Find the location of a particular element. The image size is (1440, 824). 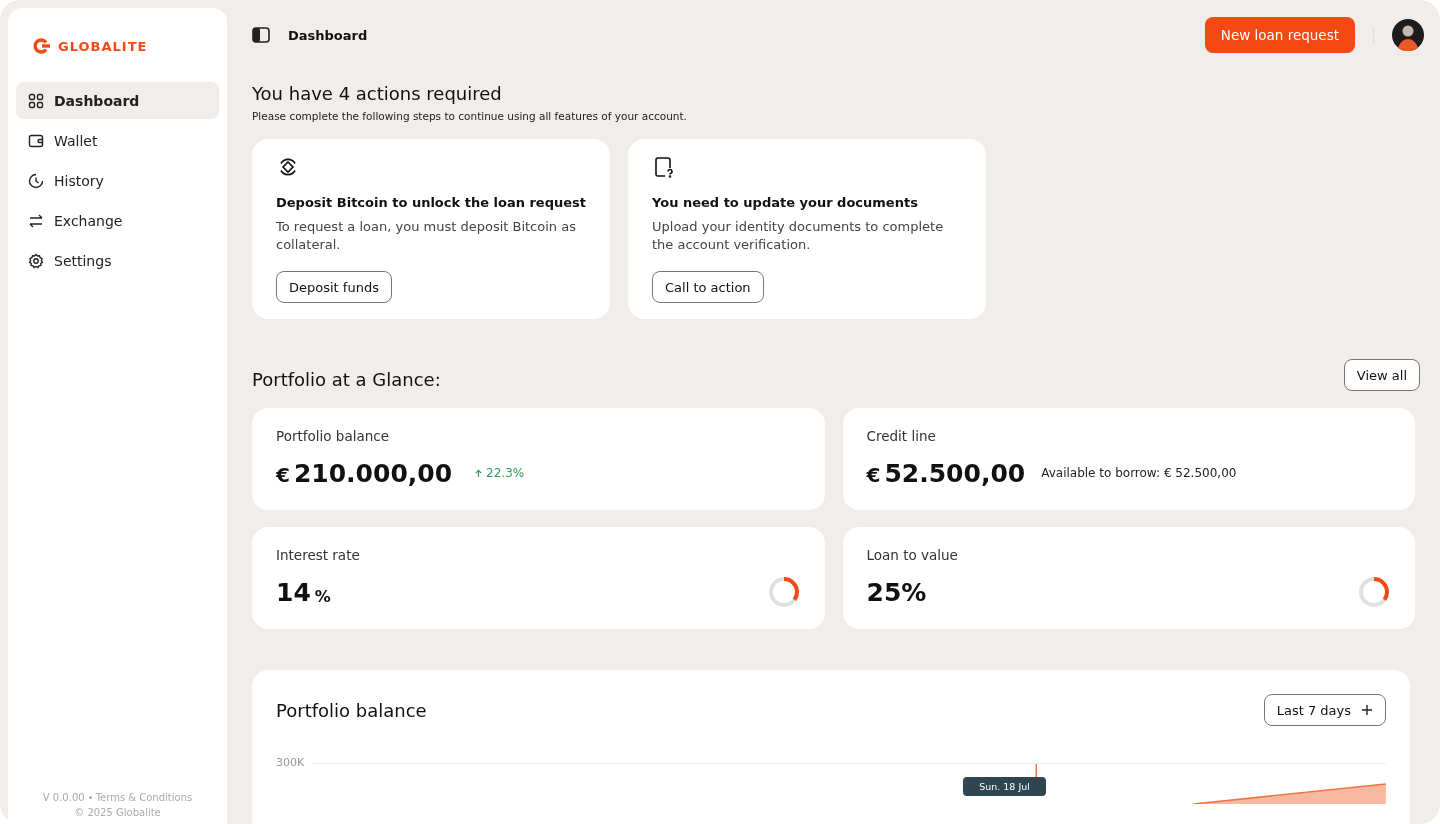

metric-value: 52.500,00 is located at coordinates (955, 473).